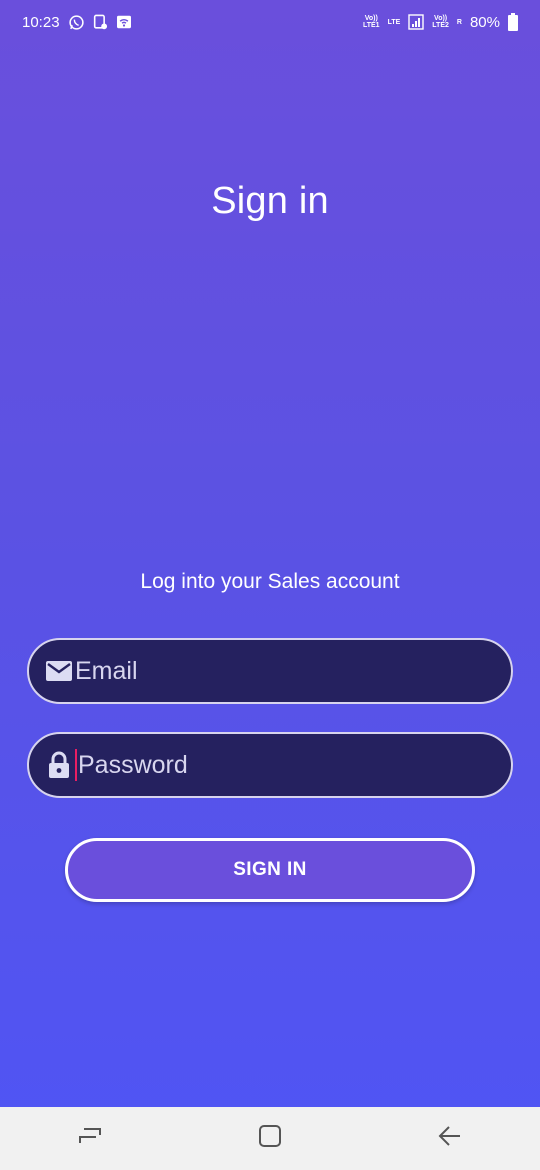 This screenshot has width=540, height=1170. What do you see at coordinates (484, 22) in the screenshot?
I see `battery-percent: 80%` at bounding box center [484, 22].